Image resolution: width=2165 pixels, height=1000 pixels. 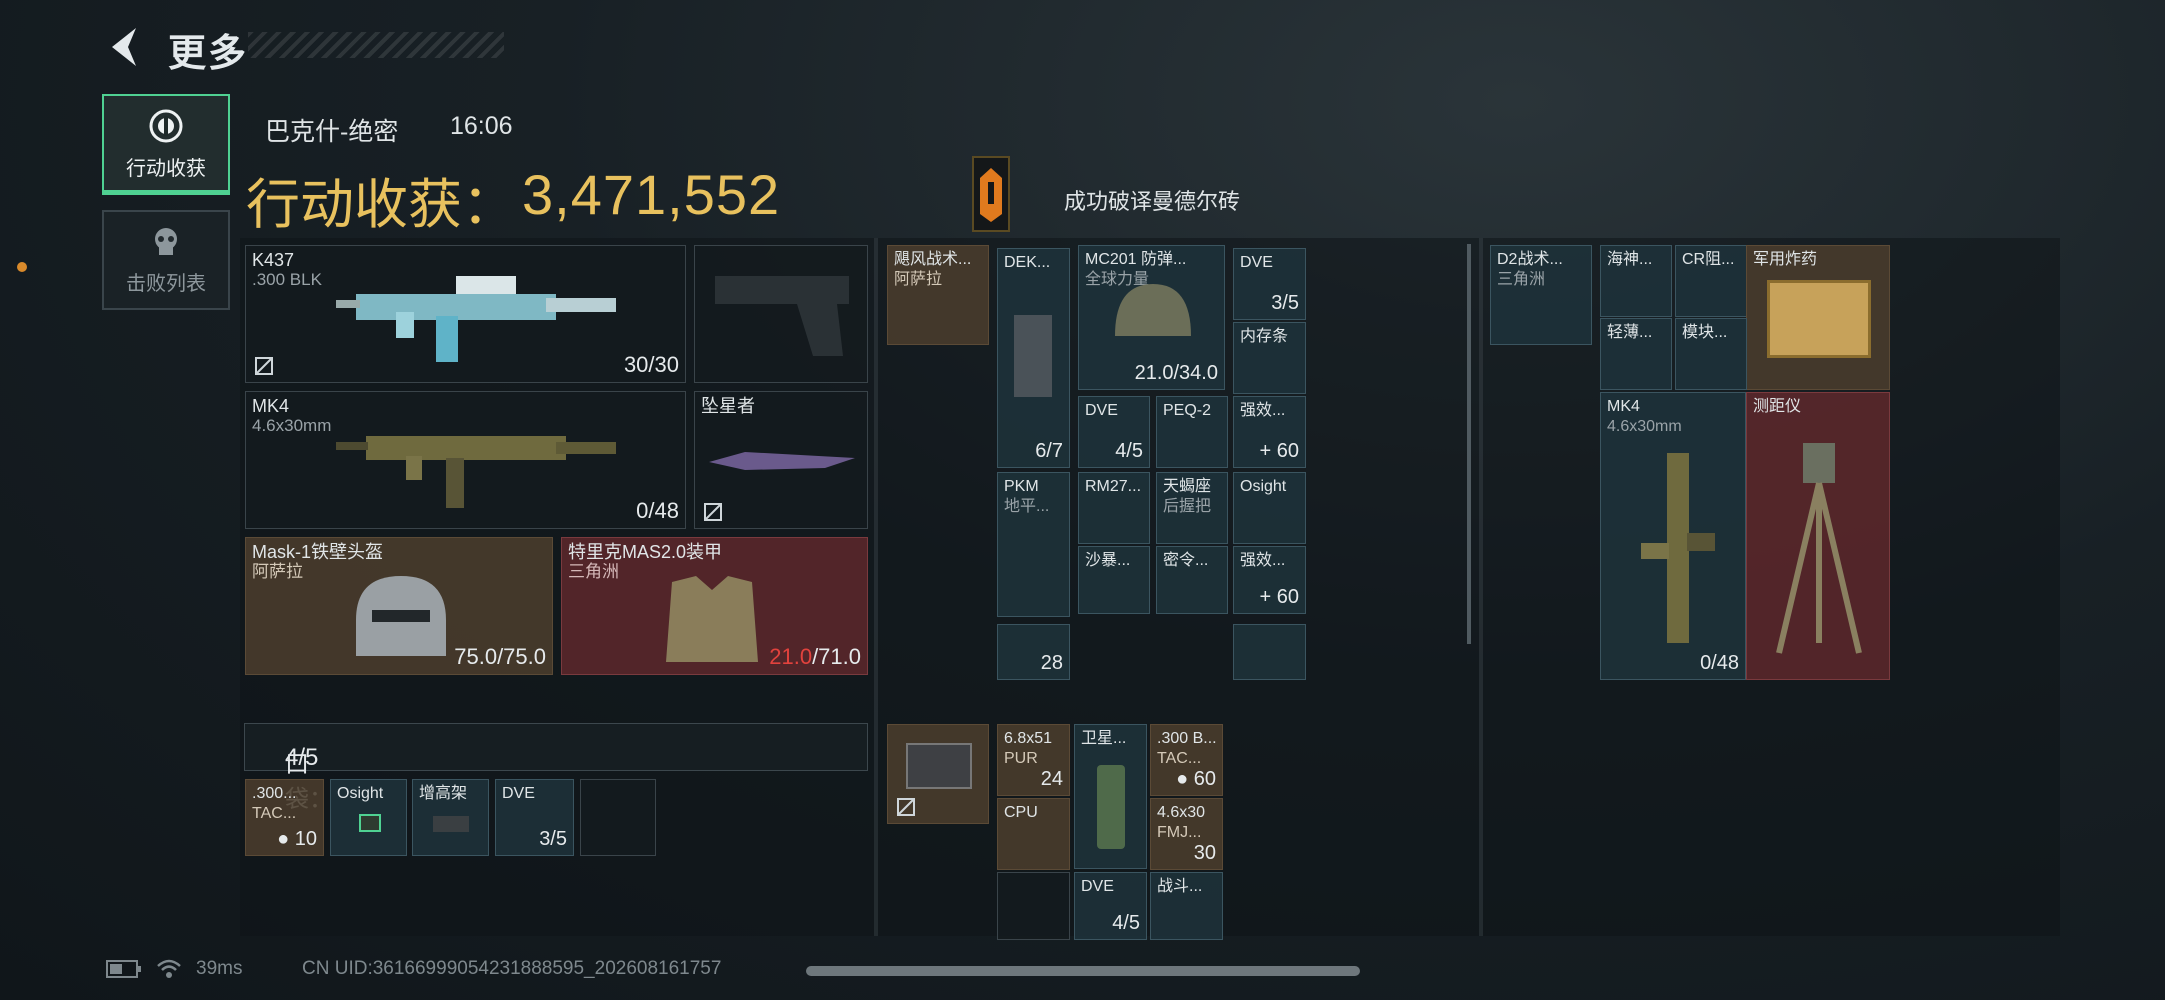 I want to click on durability: 21.0/71.0, so click(x=815, y=656).